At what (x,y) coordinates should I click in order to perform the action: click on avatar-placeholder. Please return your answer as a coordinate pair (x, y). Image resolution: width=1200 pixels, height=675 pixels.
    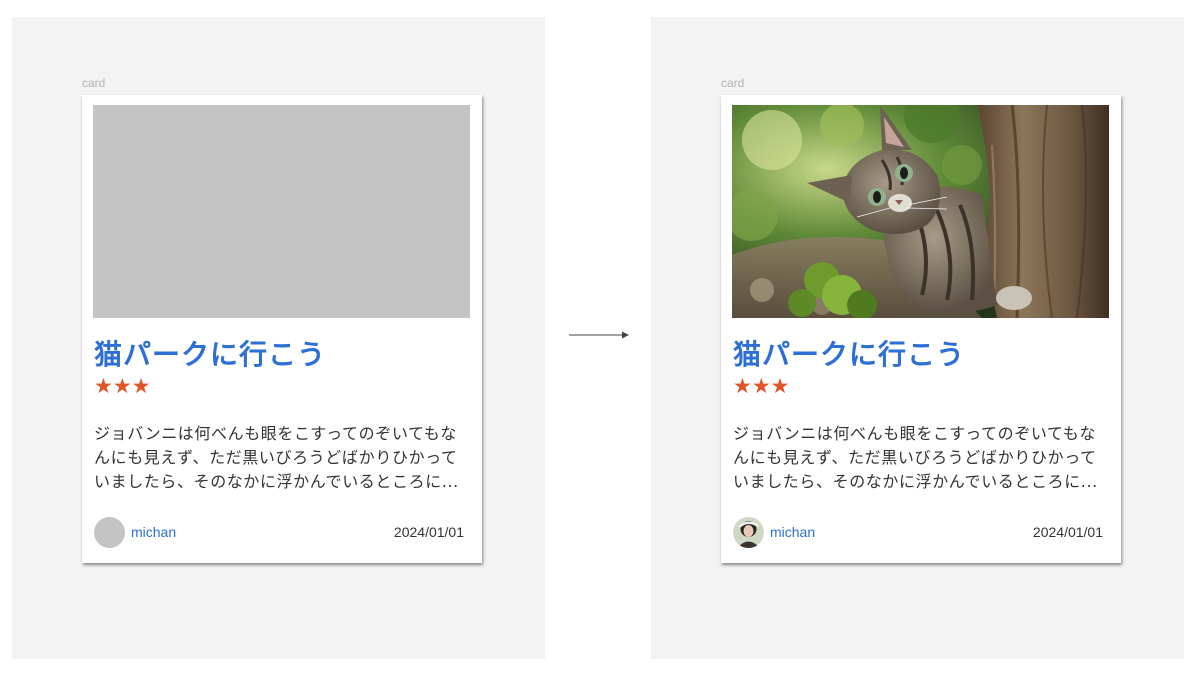
    Looking at the image, I should click on (109, 532).